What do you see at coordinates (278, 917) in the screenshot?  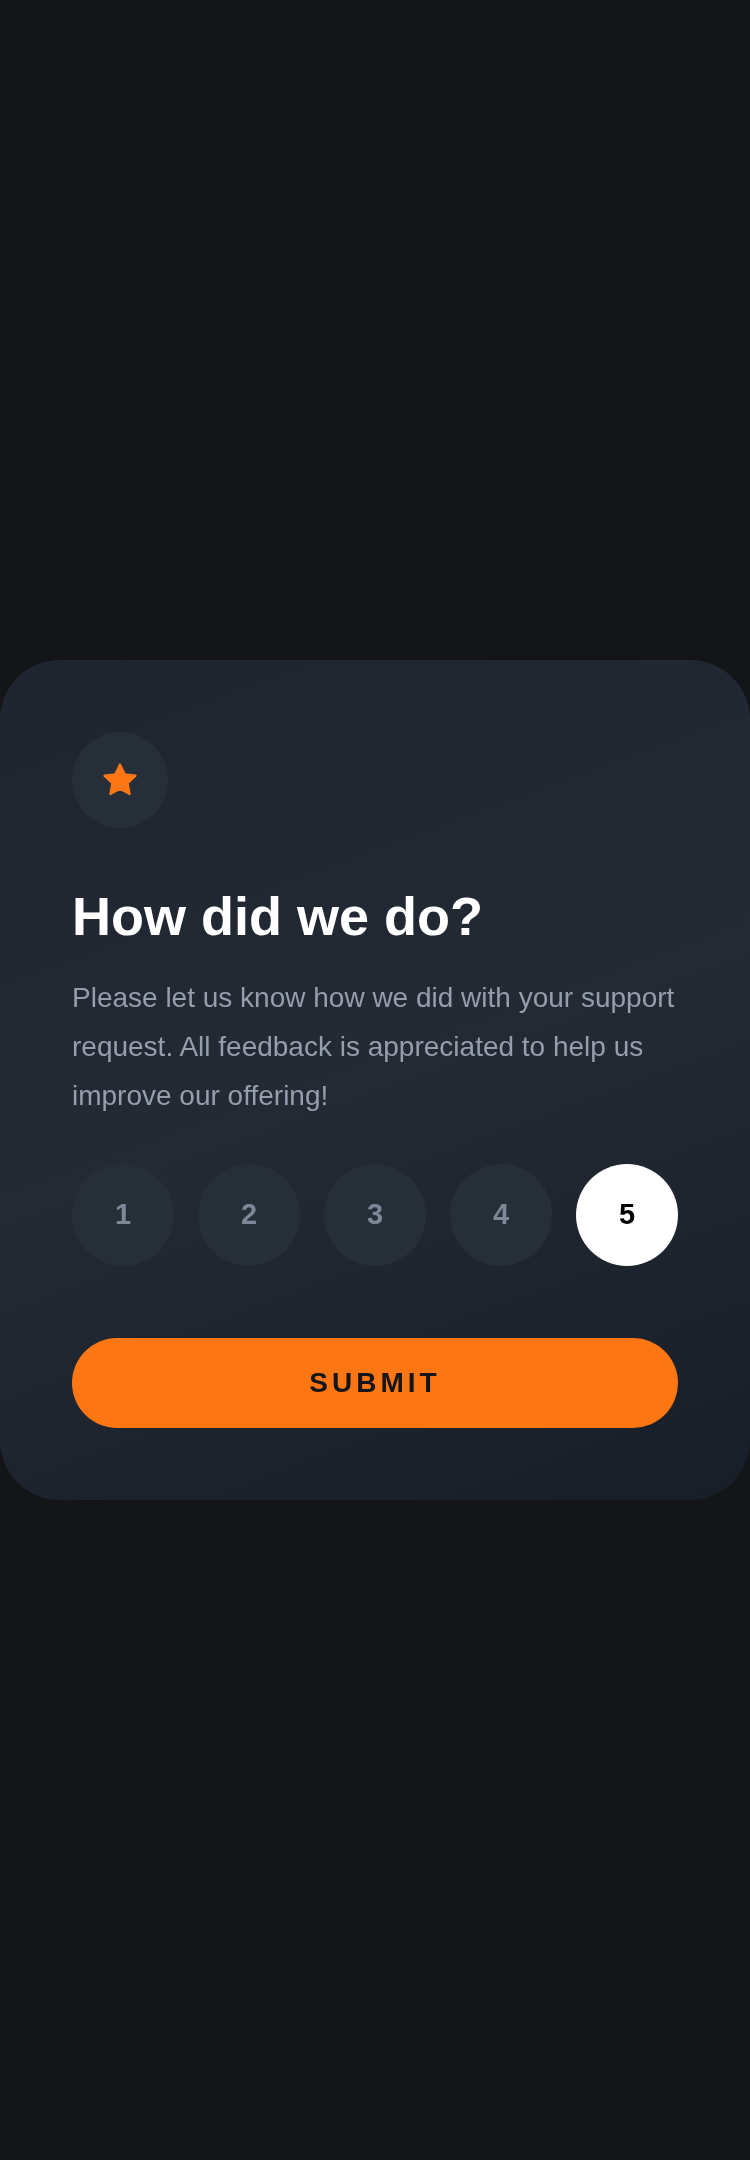 I see `title: How did we do?` at bounding box center [278, 917].